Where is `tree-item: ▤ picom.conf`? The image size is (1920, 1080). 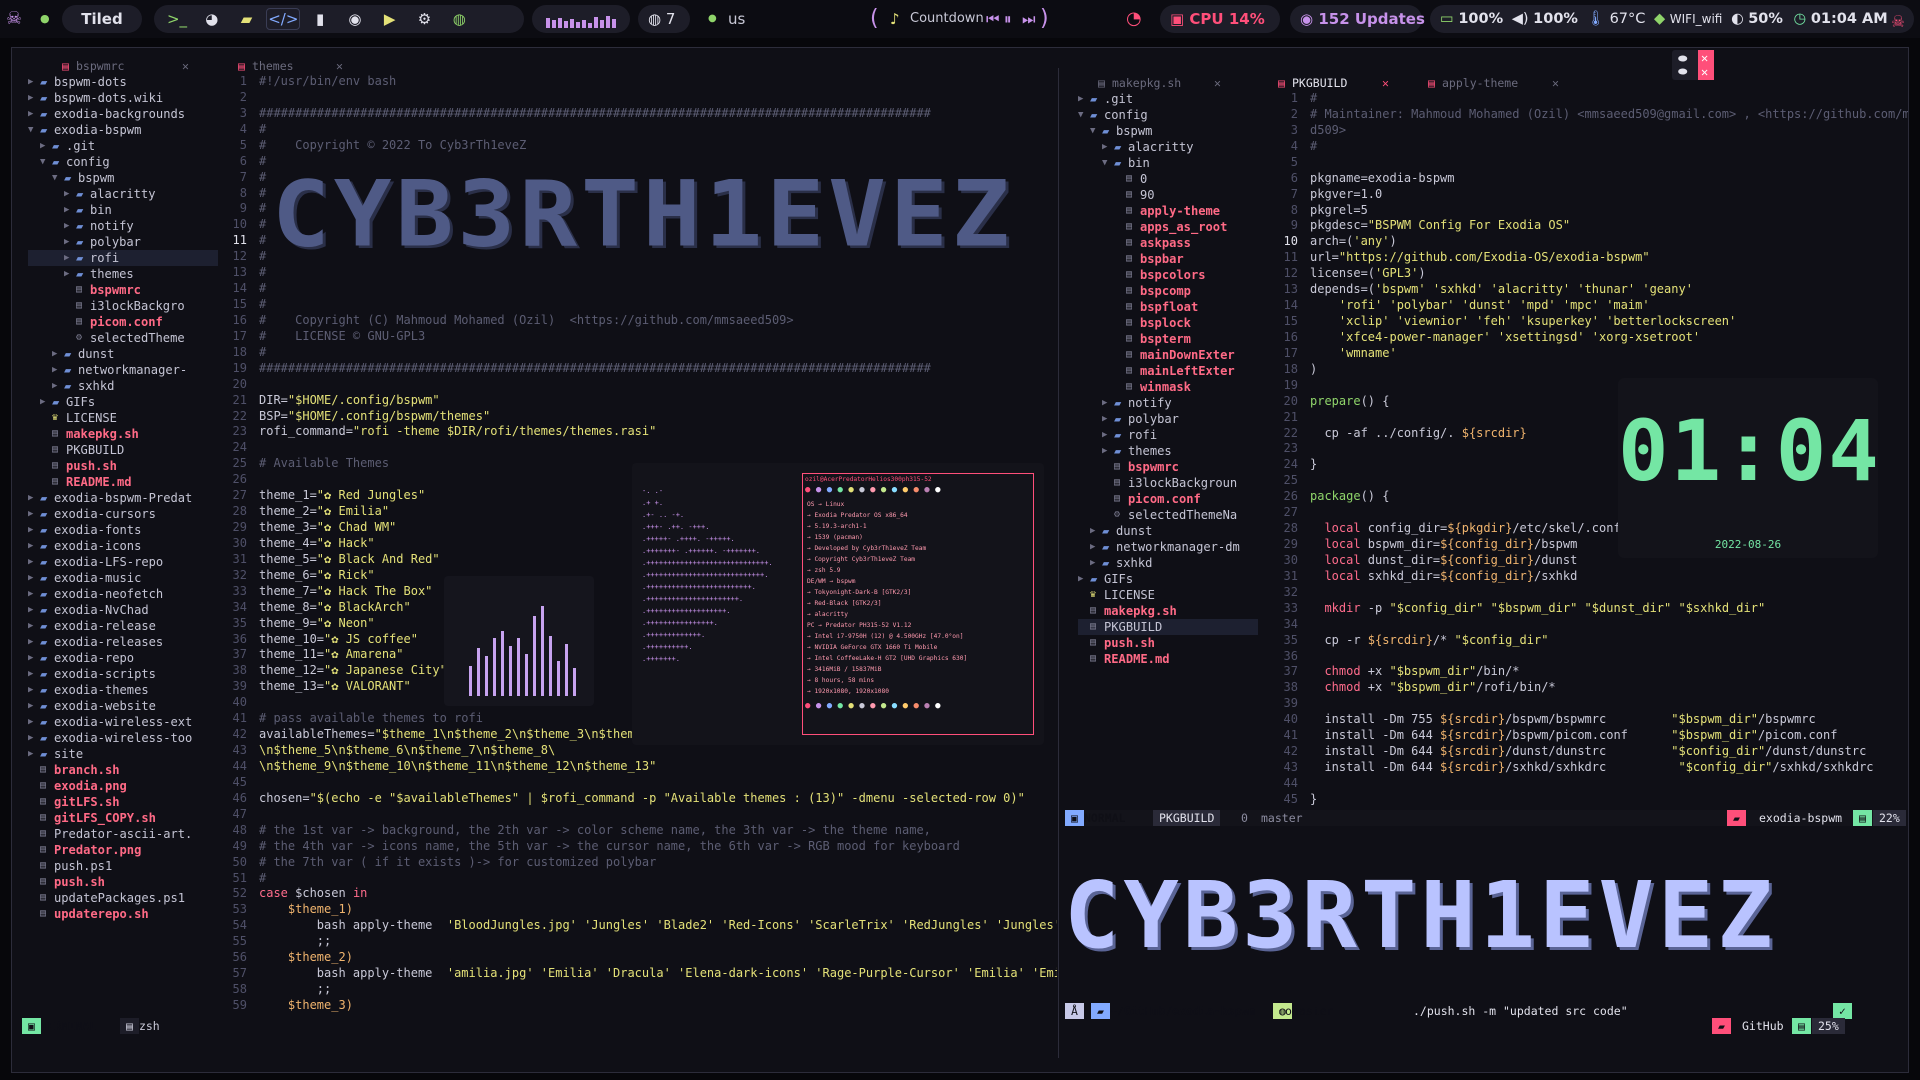
tree-item: ▤ picom.conf is located at coordinates (1168, 499).